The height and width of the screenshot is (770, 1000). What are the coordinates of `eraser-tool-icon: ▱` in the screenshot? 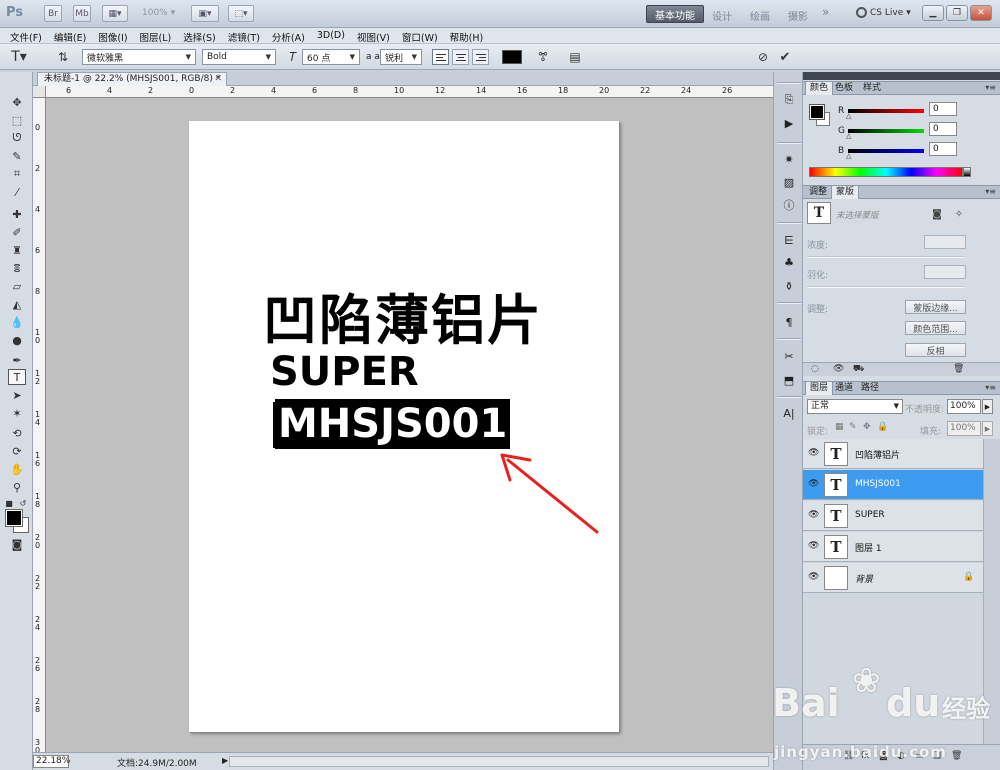 It's located at (17, 286).